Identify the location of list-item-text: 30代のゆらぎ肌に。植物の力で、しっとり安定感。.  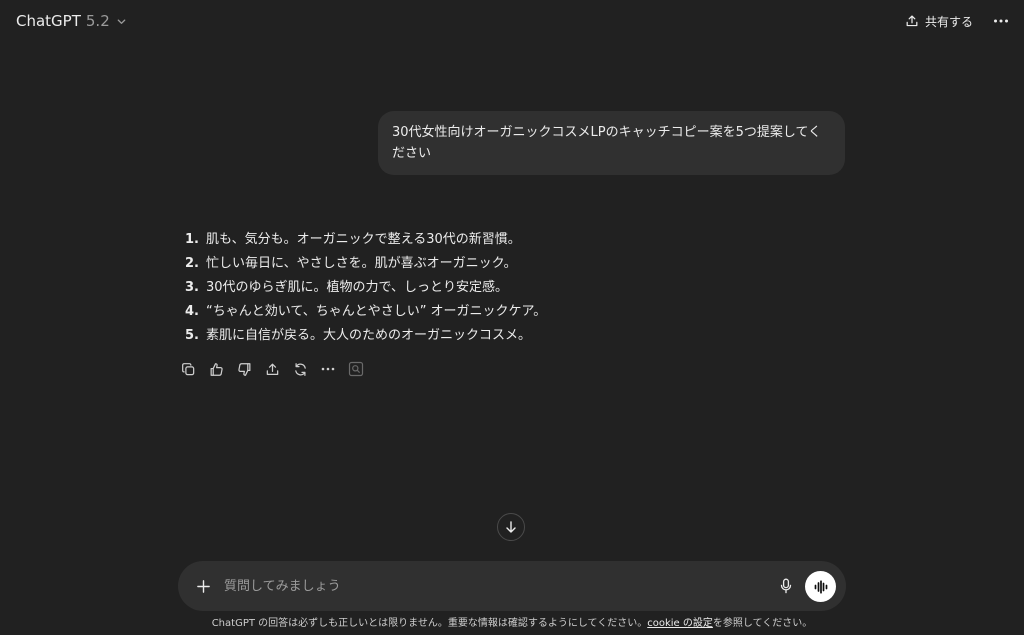
(357, 287).